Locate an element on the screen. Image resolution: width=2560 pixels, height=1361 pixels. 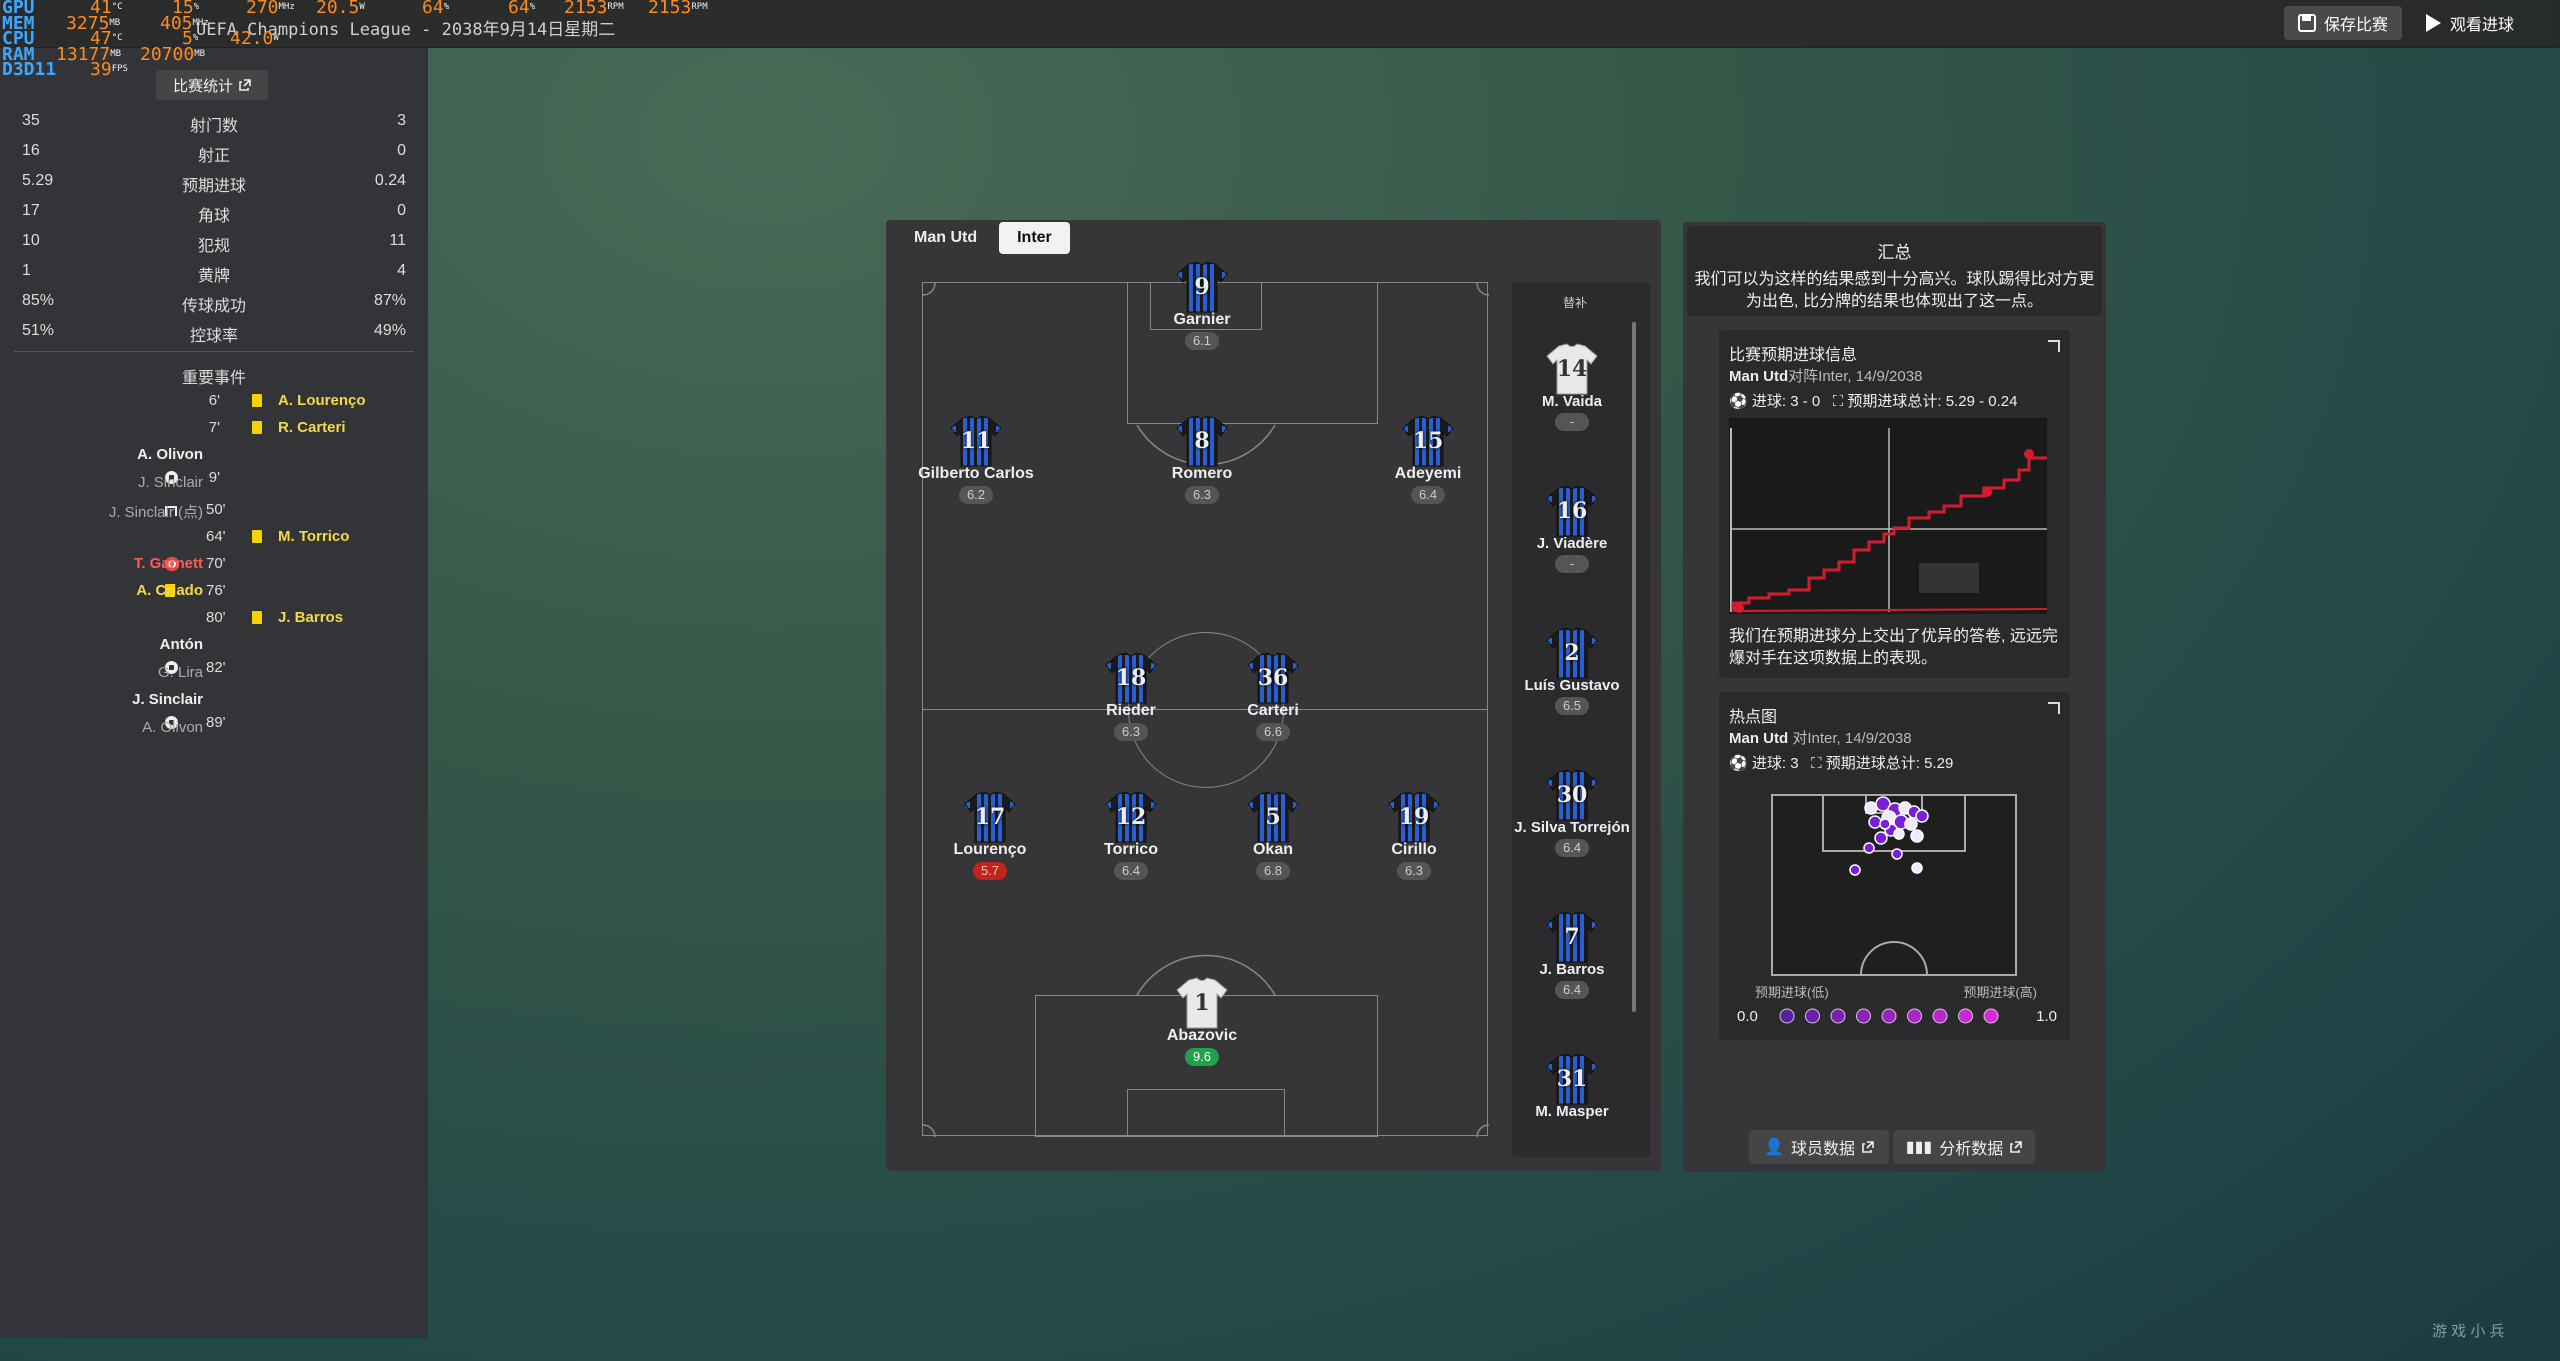
tab-inter: Inter is located at coordinates (1034, 238).